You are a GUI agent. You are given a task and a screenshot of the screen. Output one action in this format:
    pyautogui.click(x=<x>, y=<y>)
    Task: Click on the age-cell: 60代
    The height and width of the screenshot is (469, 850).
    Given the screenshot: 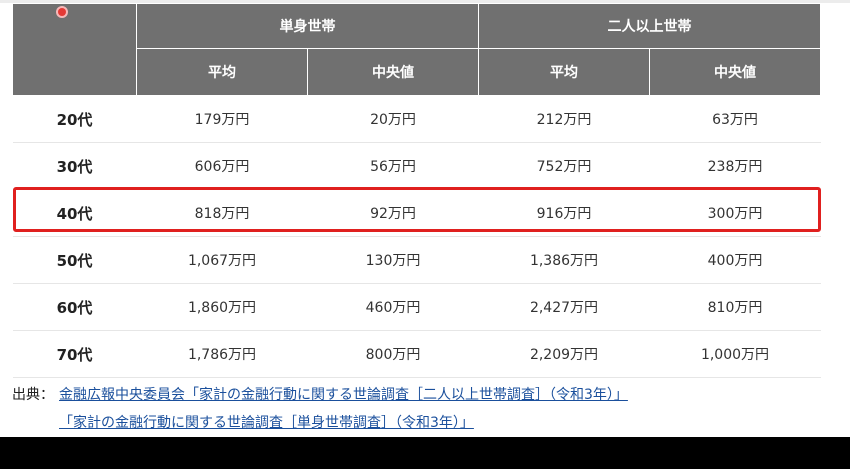 What is the action you would take?
    pyautogui.click(x=74, y=307)
    